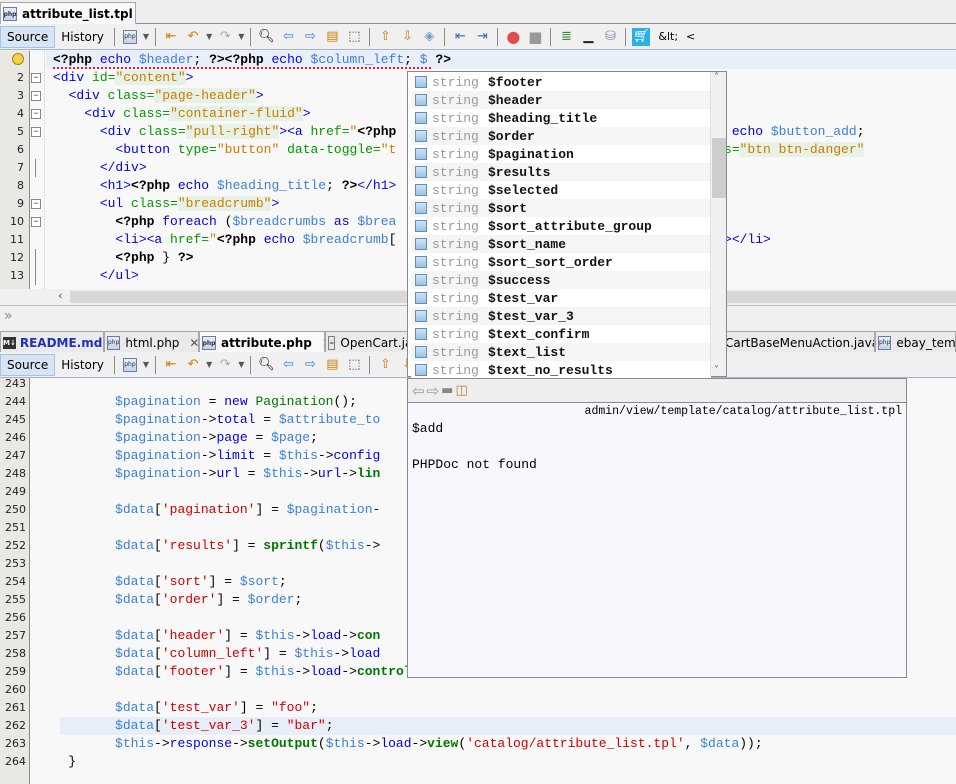 Image resolution: width=956 pixels, height=784 pixels. What do you see at coordinates (460, 37) in the screenshot?
I see `shift-left-icon: ⇤` at bounding box center [460, 37].